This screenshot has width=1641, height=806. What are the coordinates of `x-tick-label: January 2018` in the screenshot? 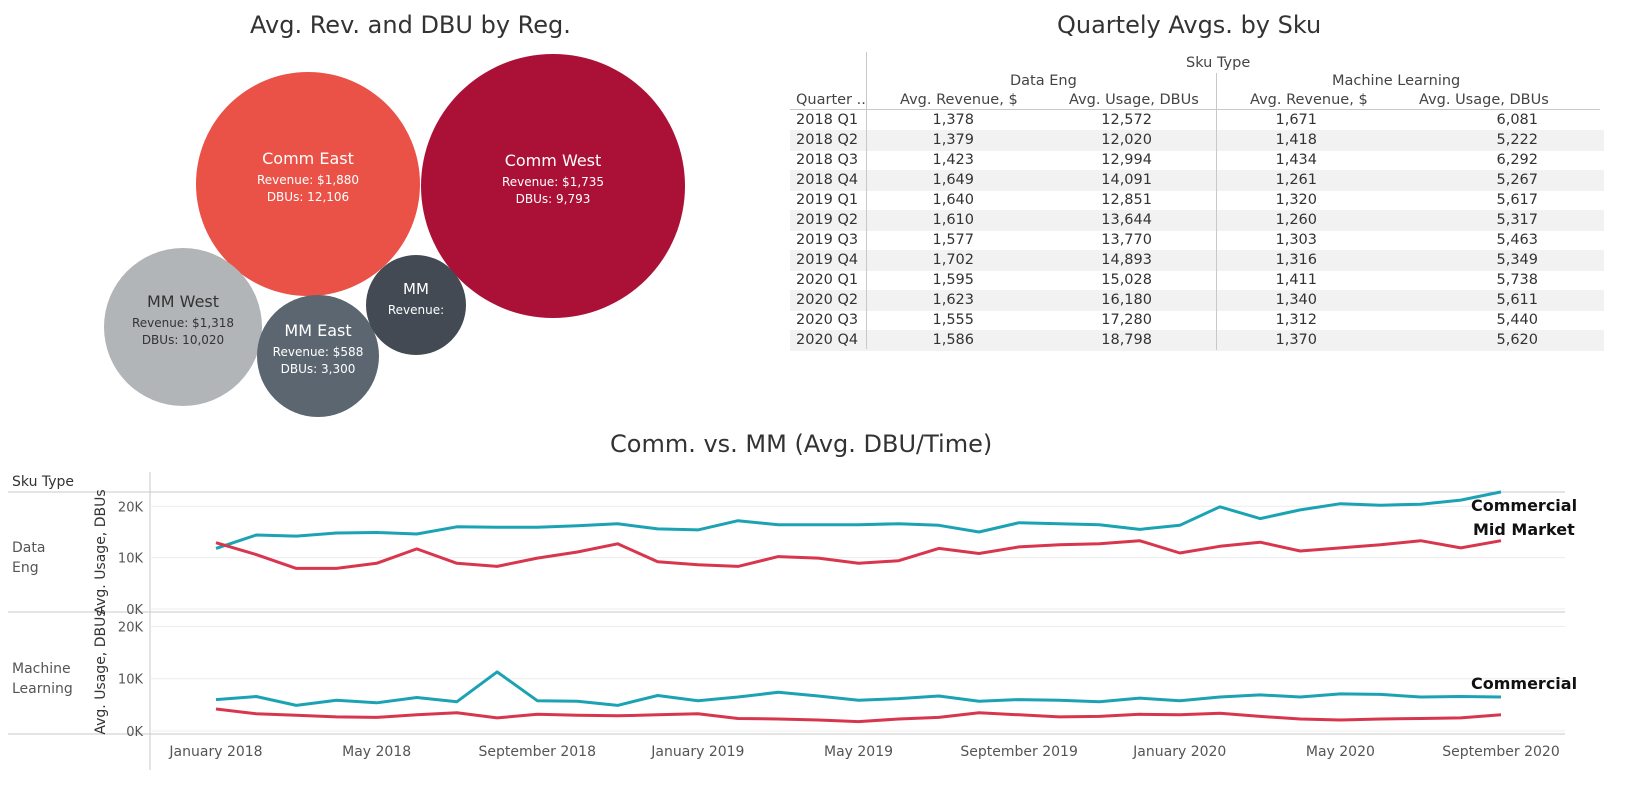 It's located at (215, 752).